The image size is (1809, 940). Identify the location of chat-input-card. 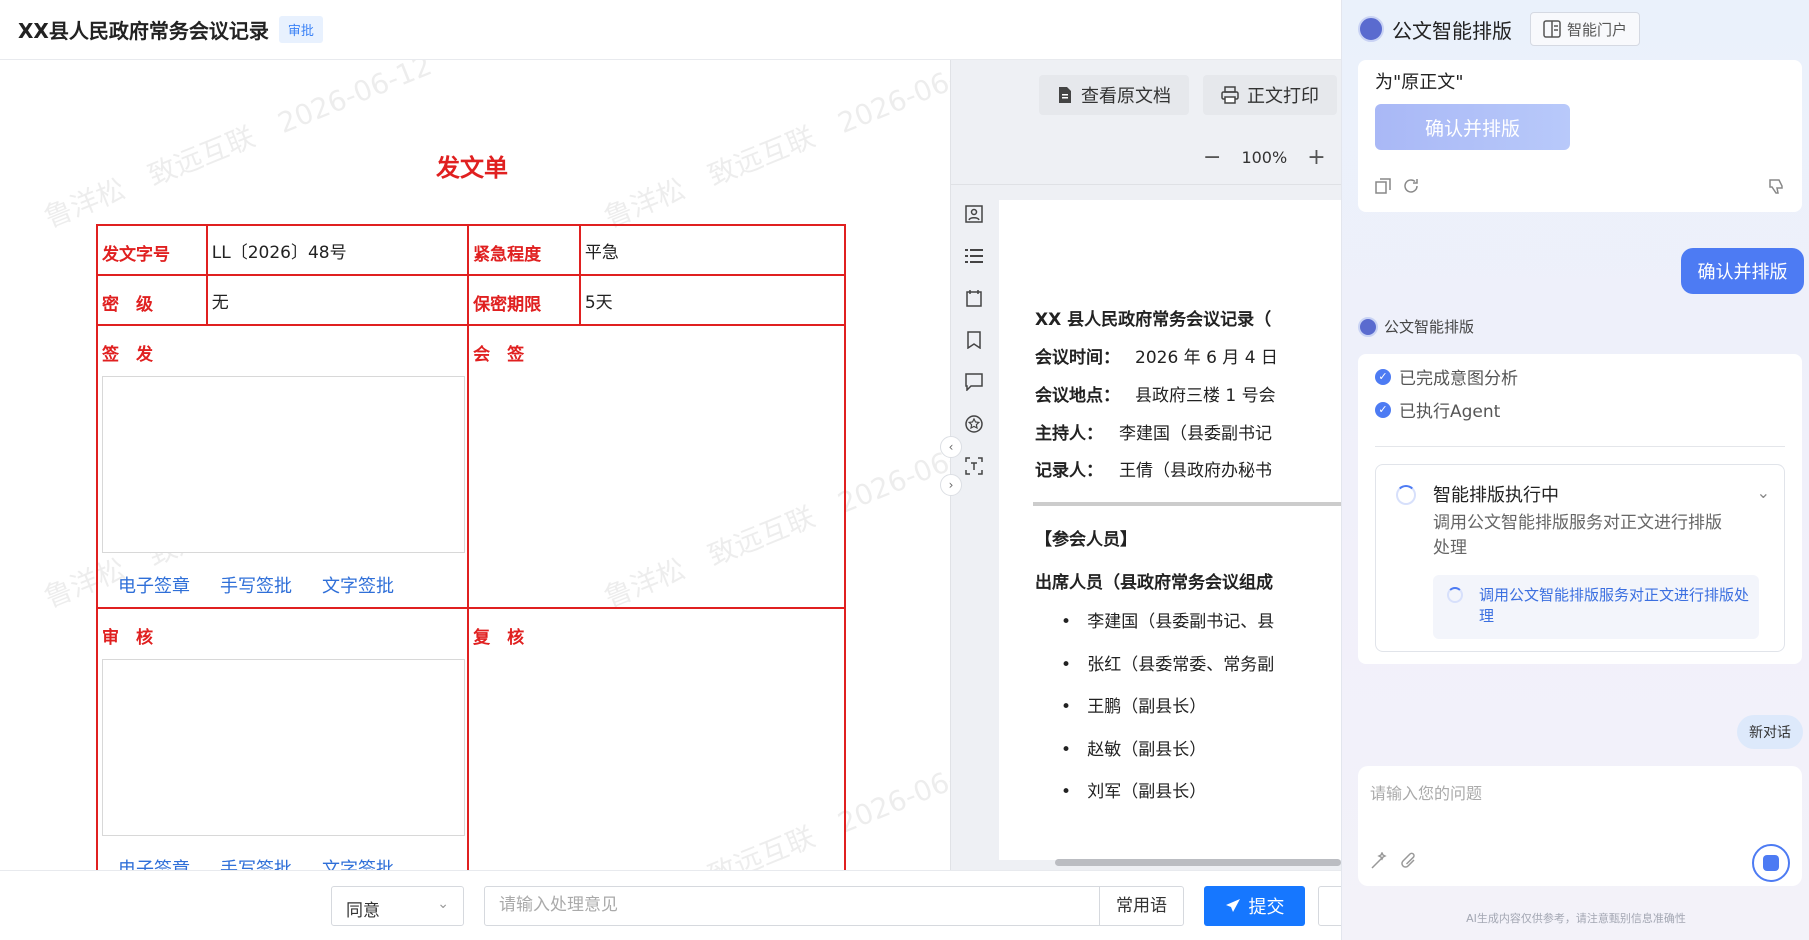
(1580, 826).